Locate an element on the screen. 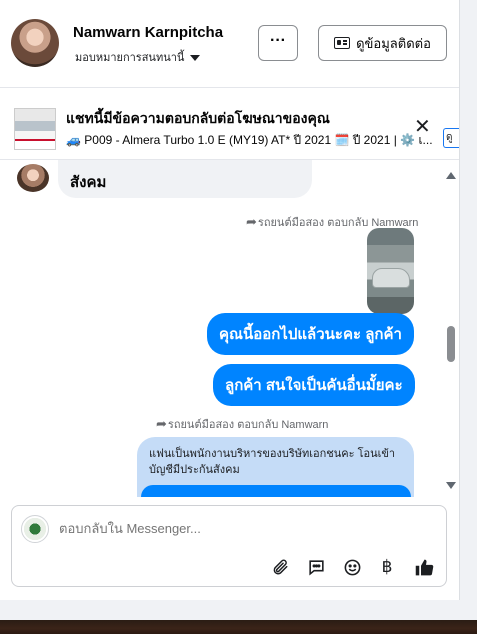 The height and width of the screenshot is (634, 477). chat-bubble-icon is located at coordinates (316, 567).